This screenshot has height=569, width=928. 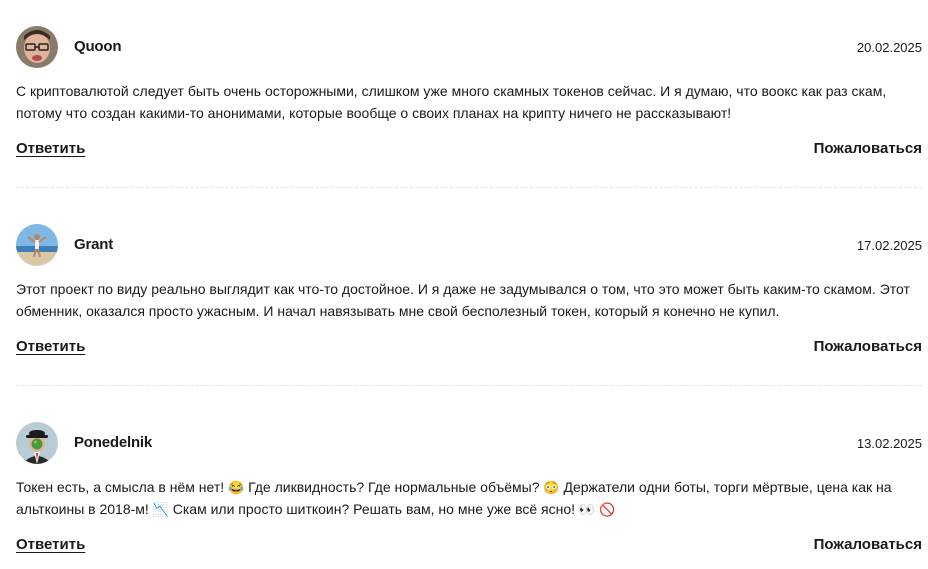 What do you see at coordinates (98, 46) in the screenshot?
I see `comment-author: Quoon` at bounding box center [98, 46].